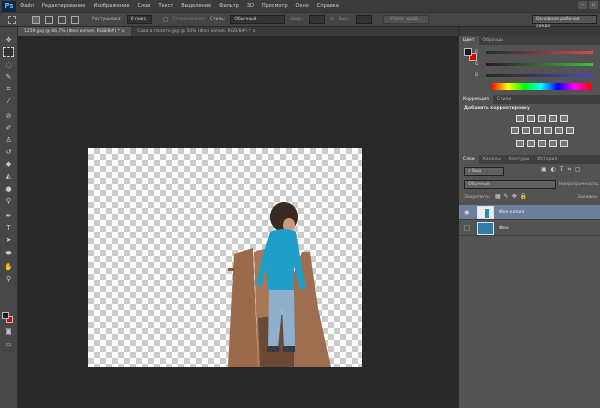  What do you see at coordinates (8, 332) in the screenshot?
I see `quick-mask-icon: ◙` at bounding box center [8, 332].